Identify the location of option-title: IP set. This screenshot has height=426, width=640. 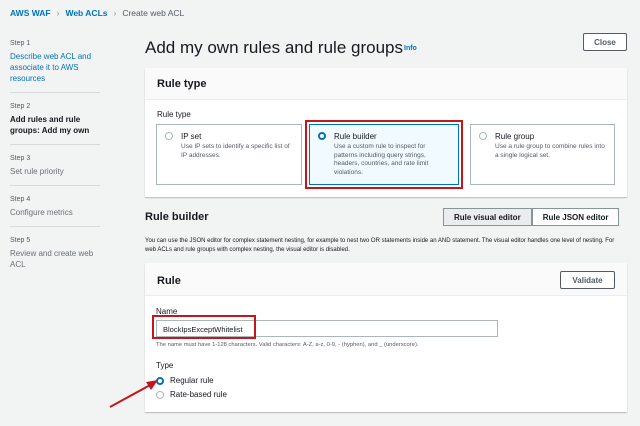
(191, 136).